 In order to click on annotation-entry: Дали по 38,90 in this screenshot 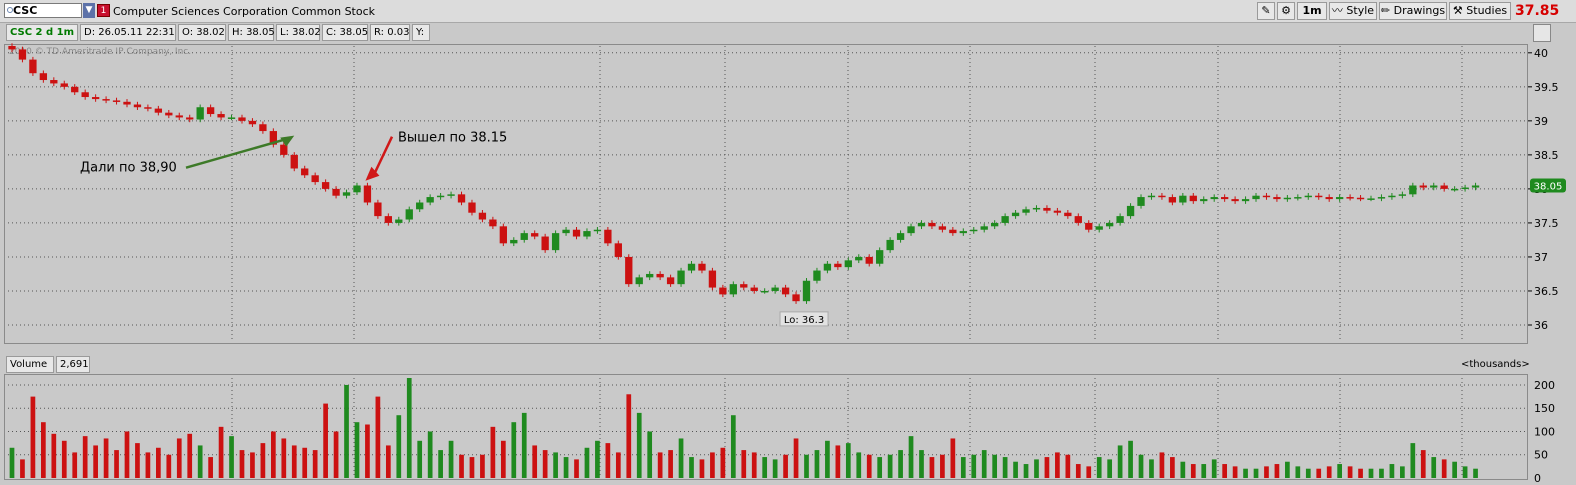, I will do `click(128, 168)`.